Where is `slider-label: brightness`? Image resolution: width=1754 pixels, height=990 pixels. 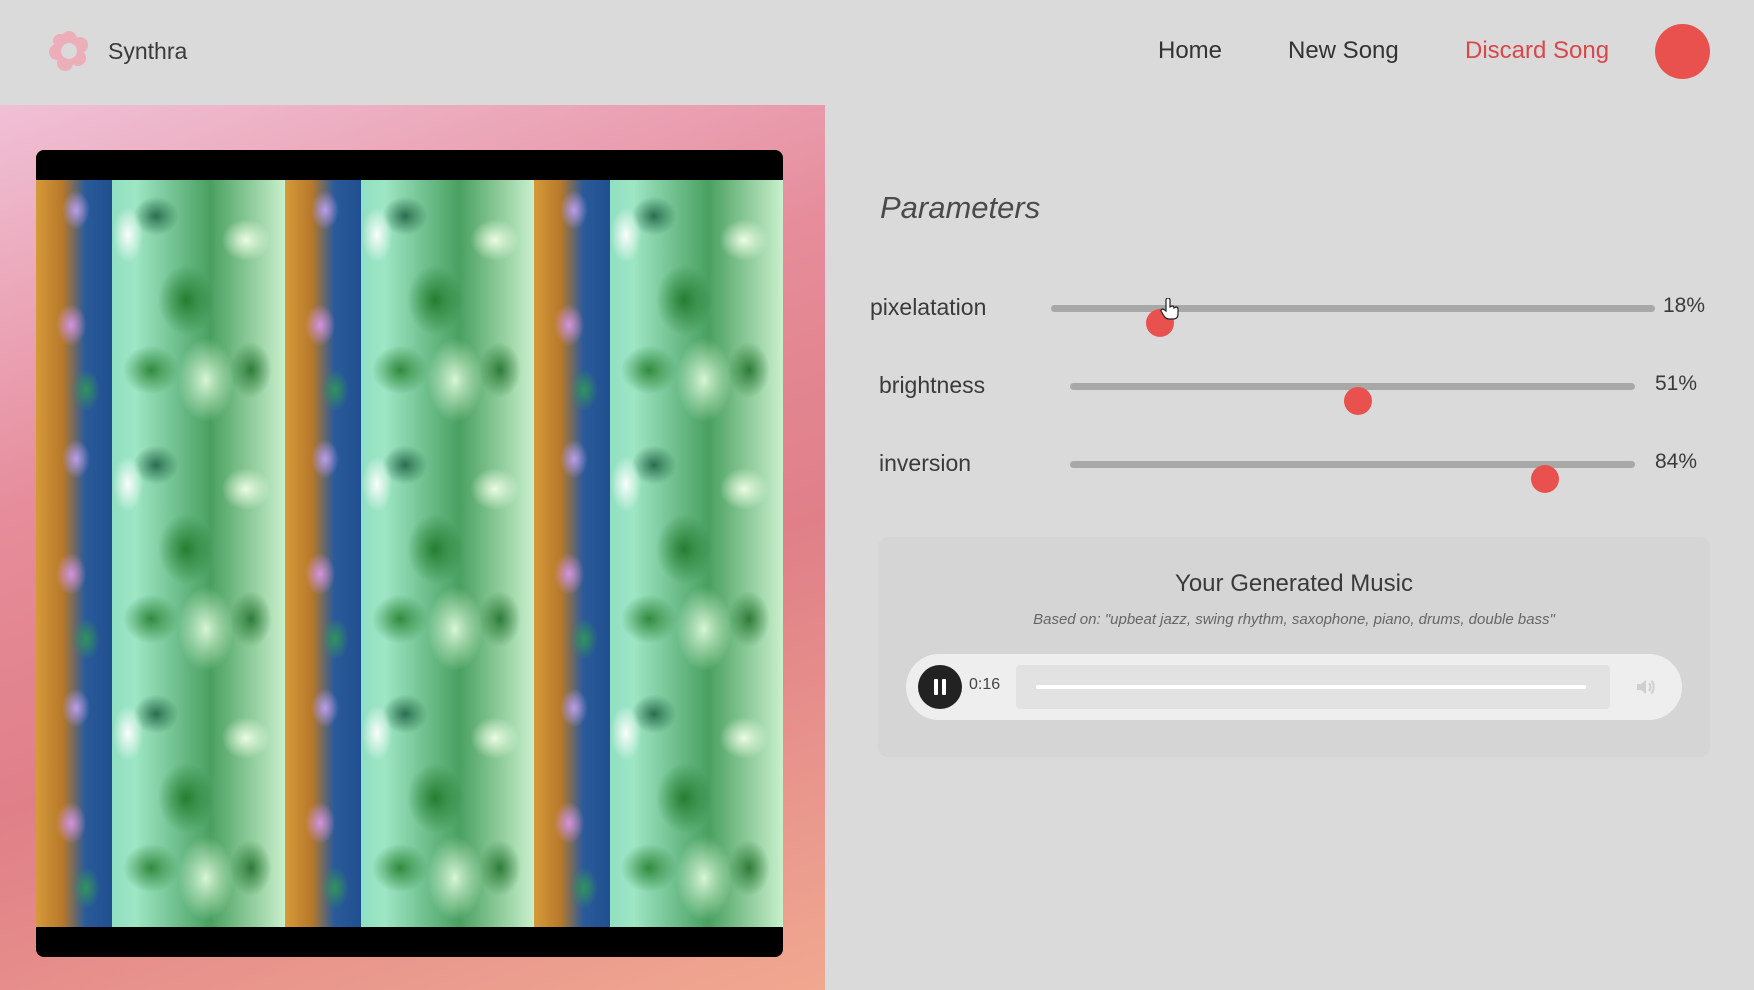
slider-label: brightness is located at coordinates (932, 385).